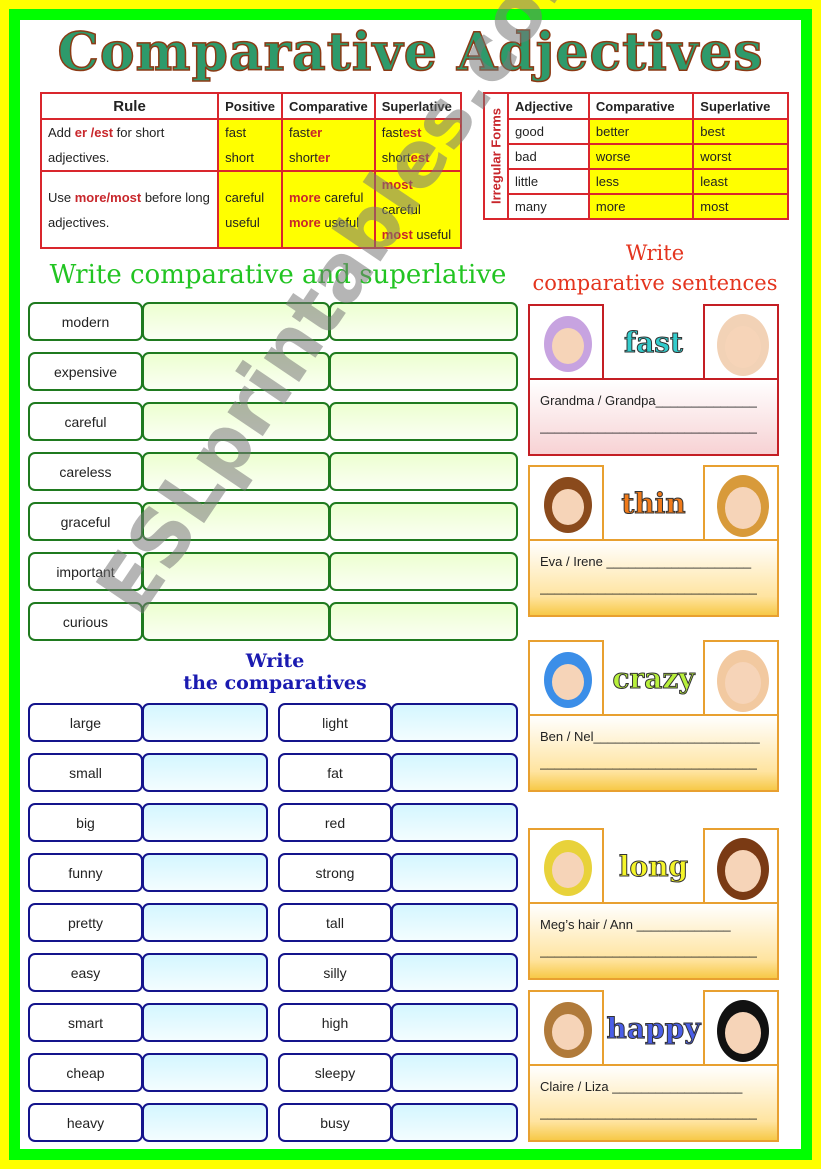 The image size is (821, 1169). Describe the element at coordinates (129, 145) in the screenshot. I see `rule-text: Add er /est for short adjectives.` at that location.